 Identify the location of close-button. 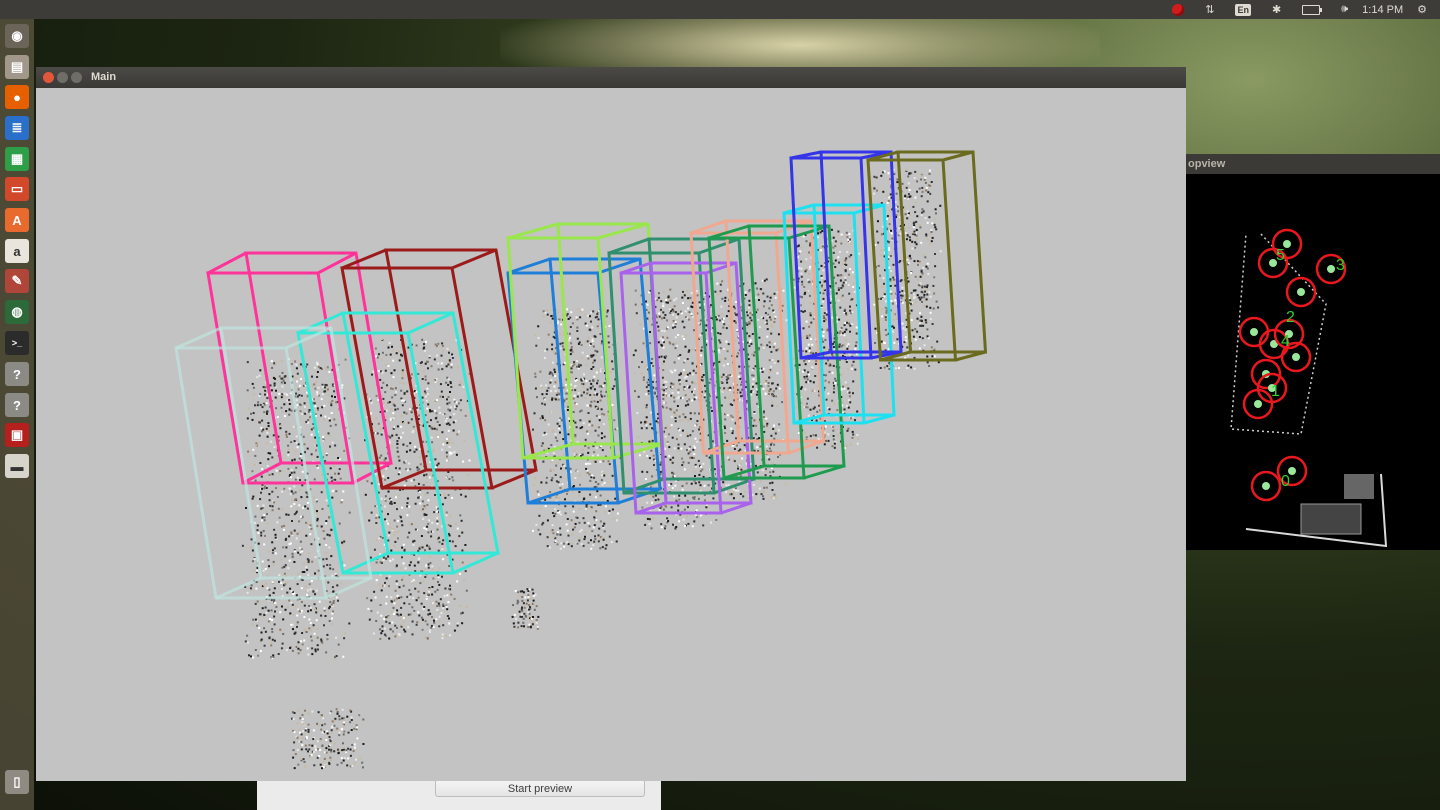
(48, 77).